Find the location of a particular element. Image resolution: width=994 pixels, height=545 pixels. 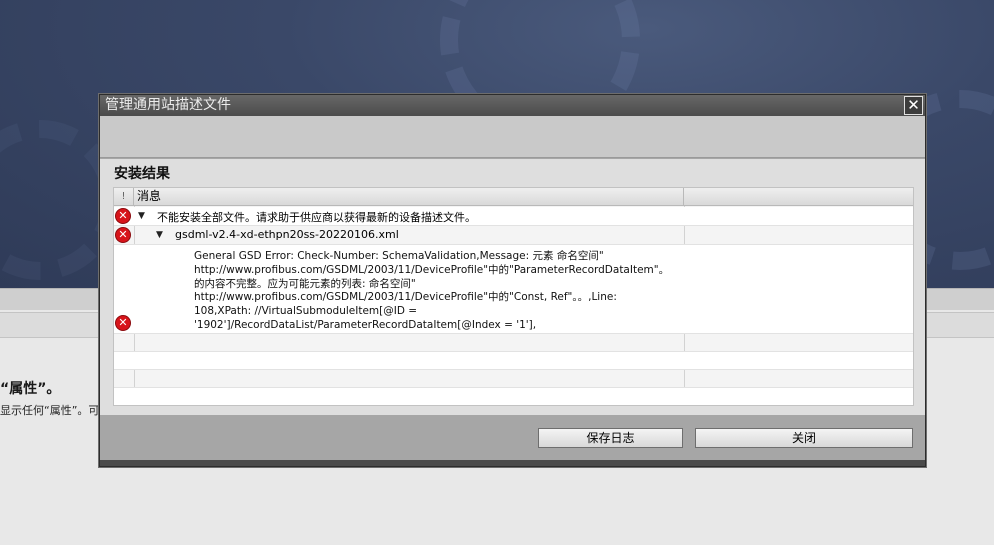

row-message: gsdml-v2.4-xd-ethpn20ss-20220106.xml is located at coordinates (287, 234).